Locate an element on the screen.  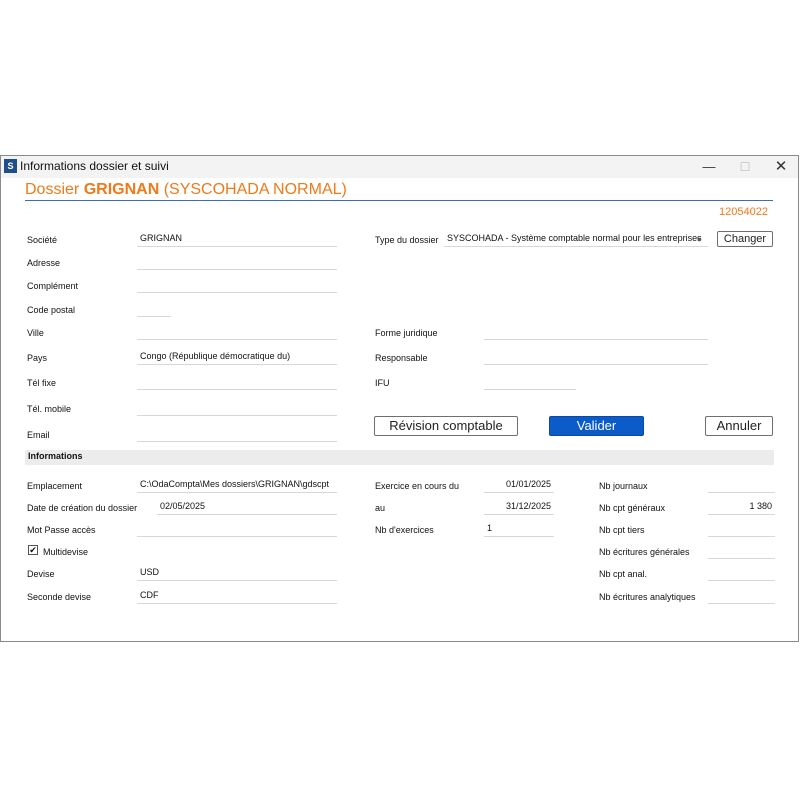
responsable-field is located at coordinates (596, 357).